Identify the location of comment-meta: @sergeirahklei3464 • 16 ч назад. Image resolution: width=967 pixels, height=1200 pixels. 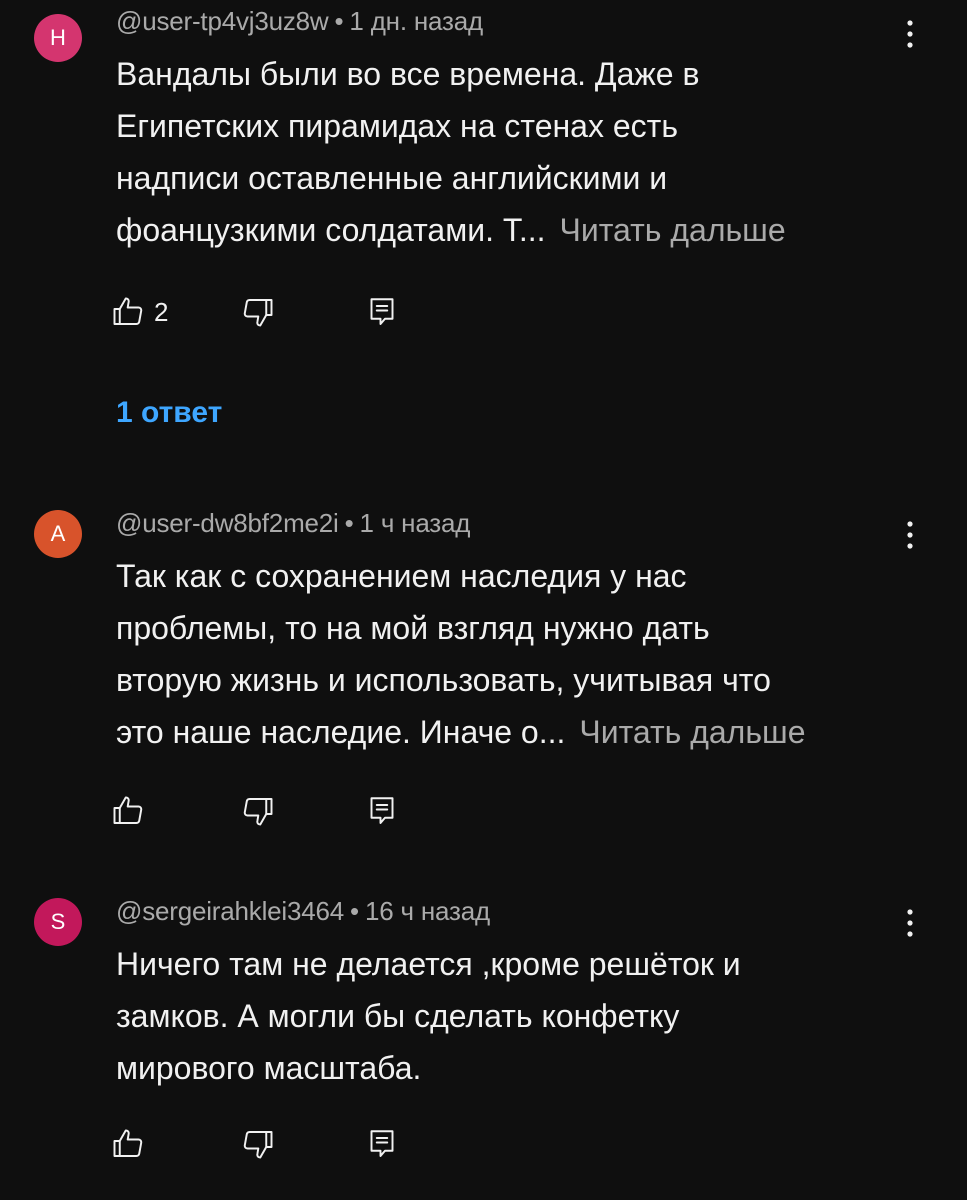
(303, 911).